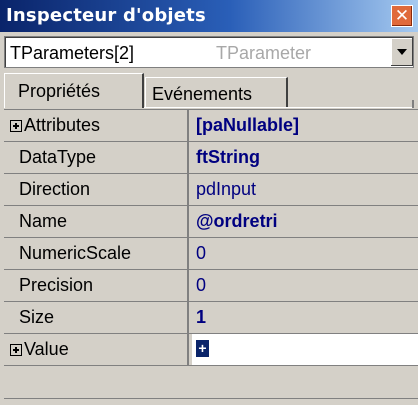 This screenshot has height=405, width=418. What do you see at coordinates (96, 157) in the screenshot?
I see `property-name: DataType` at bounding box center [96, 157].